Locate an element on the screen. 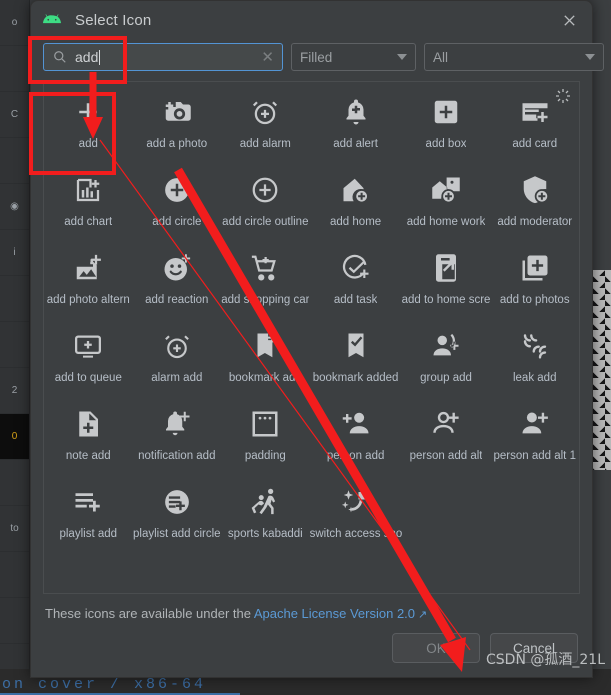 This screenshot has height=695, width=611. gutter-row-selected: 0 is located at coordinates (14, 437).